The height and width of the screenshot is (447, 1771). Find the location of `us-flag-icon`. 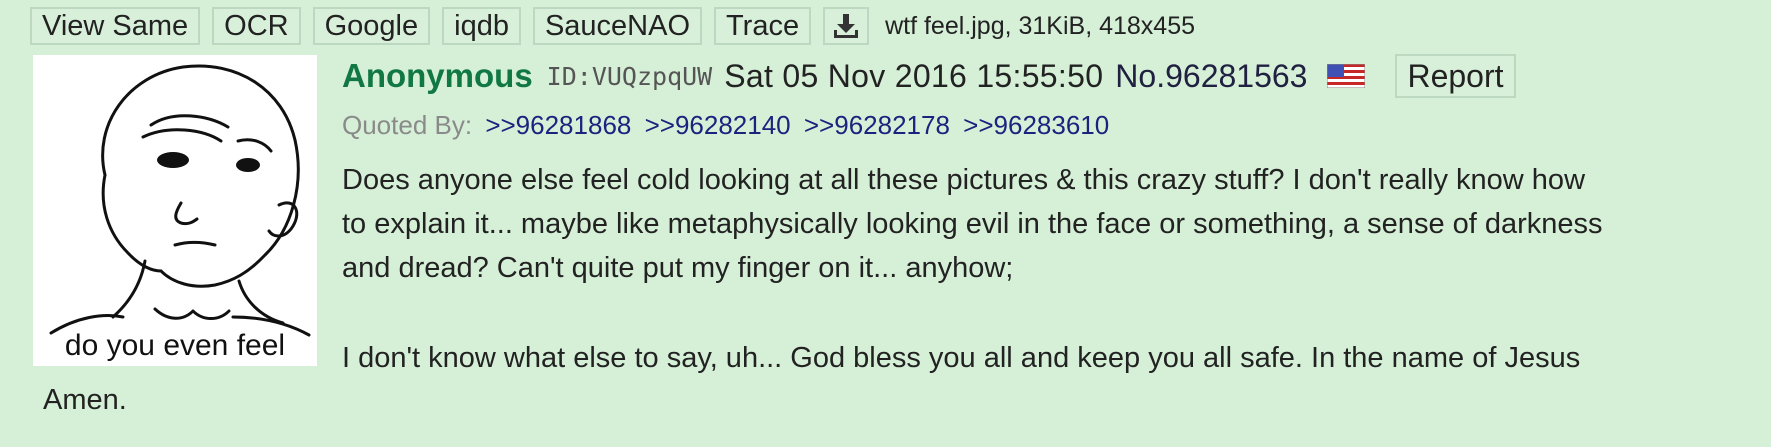

us-flag-icon is located at coordinates (1346, 76).